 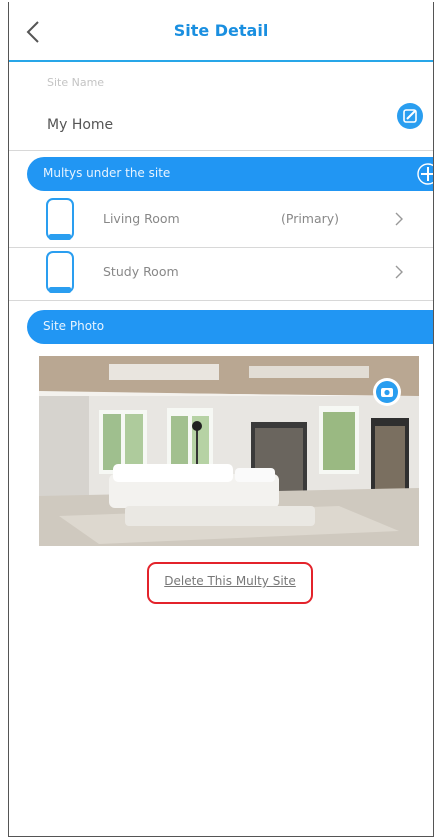 What do you see at coordinates (230, 327) in the screenshot?
I see `site-photo-section-header: Site Photo` at bounding box center [230, 327].